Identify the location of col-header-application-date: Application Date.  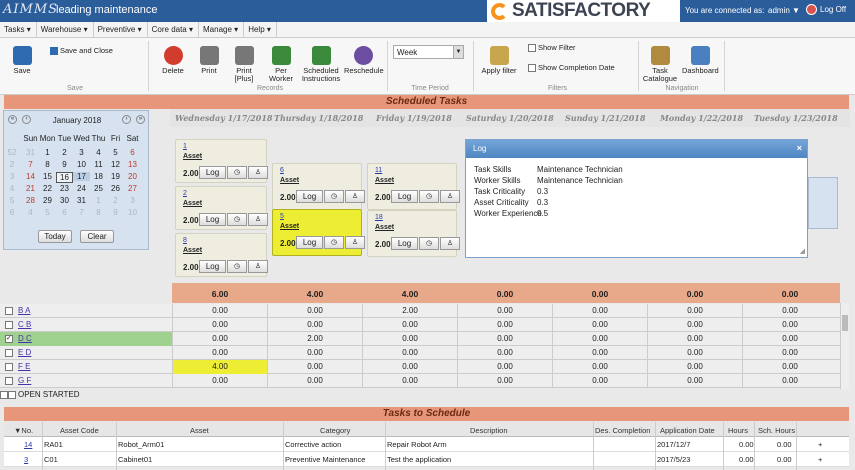
(687, 430).